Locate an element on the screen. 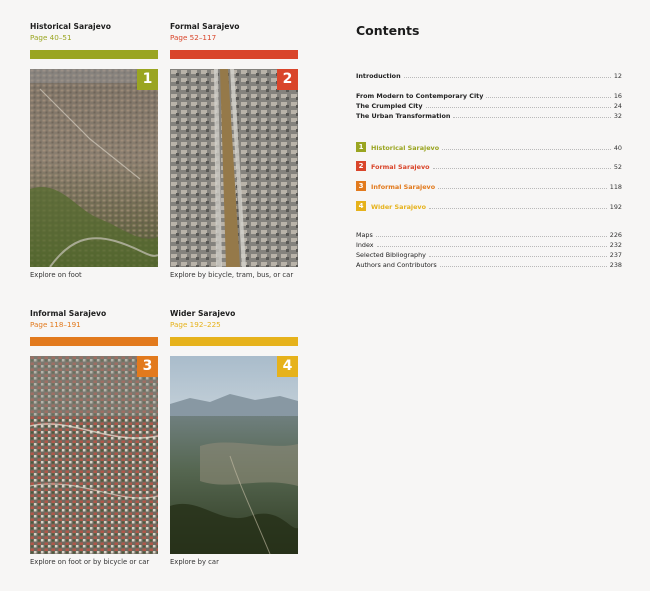 The width and height of the screenshot is (650, 591). toc-label: Historical Sarajevo is located at coordinates (405, 148).